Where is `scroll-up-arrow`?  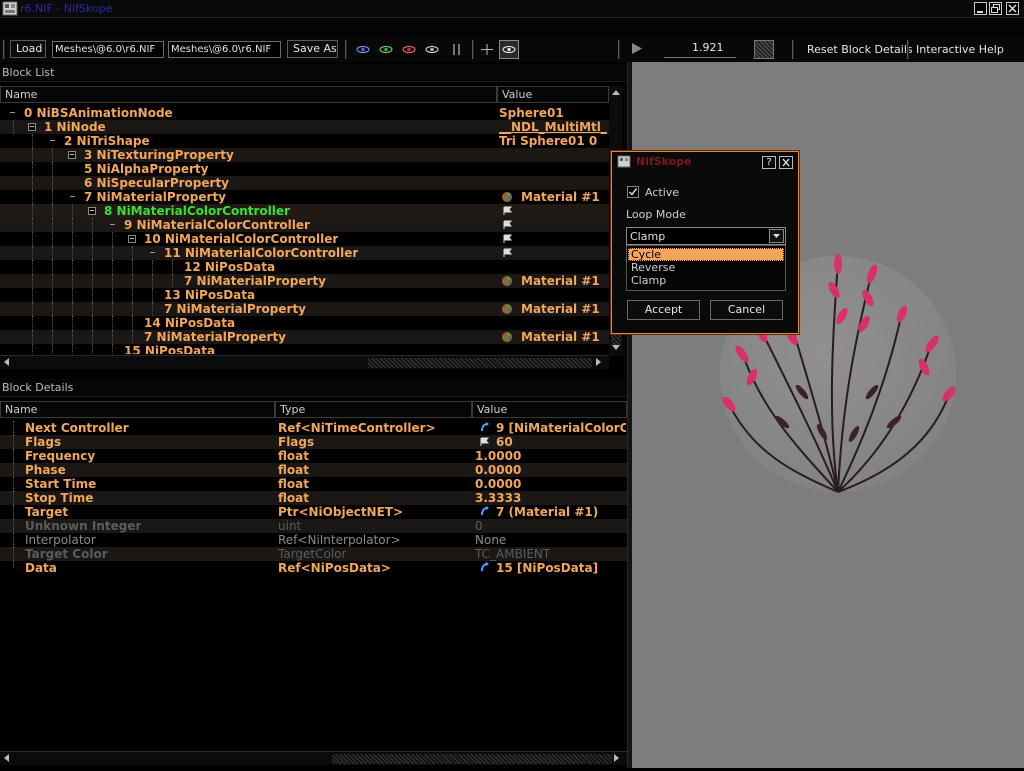 scroll-up-arrow is located at coordinates (616, 92).